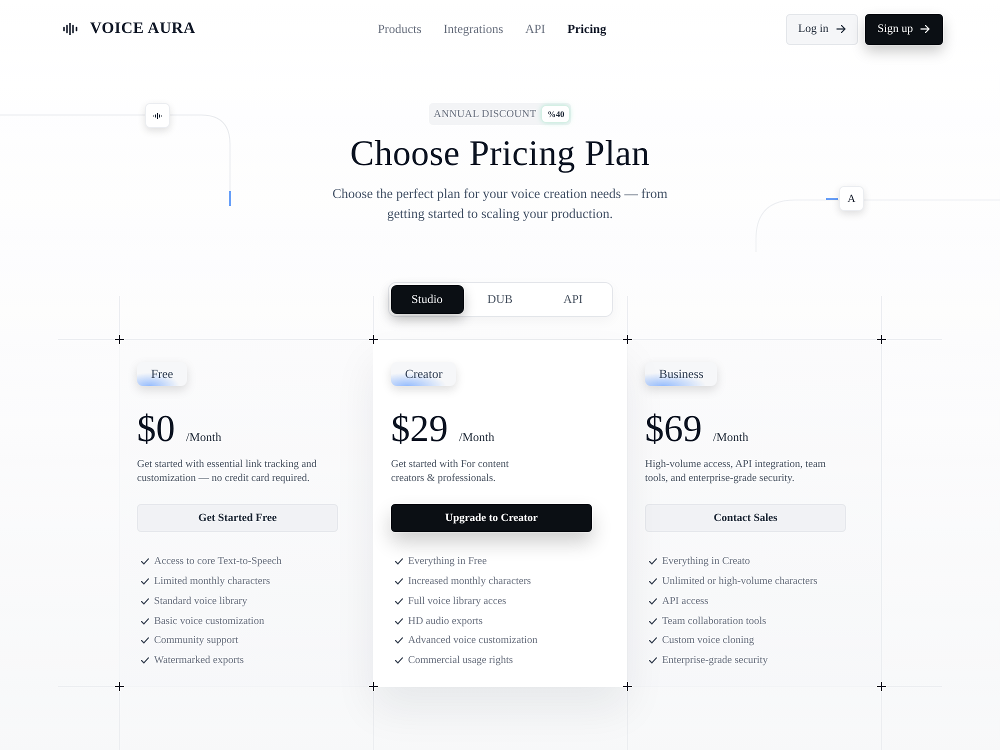 This screenshot has width=1000, height=750. Describe the element at coordinates (685, 601) in the screenshot. I see `feature-text: API access` at that location.